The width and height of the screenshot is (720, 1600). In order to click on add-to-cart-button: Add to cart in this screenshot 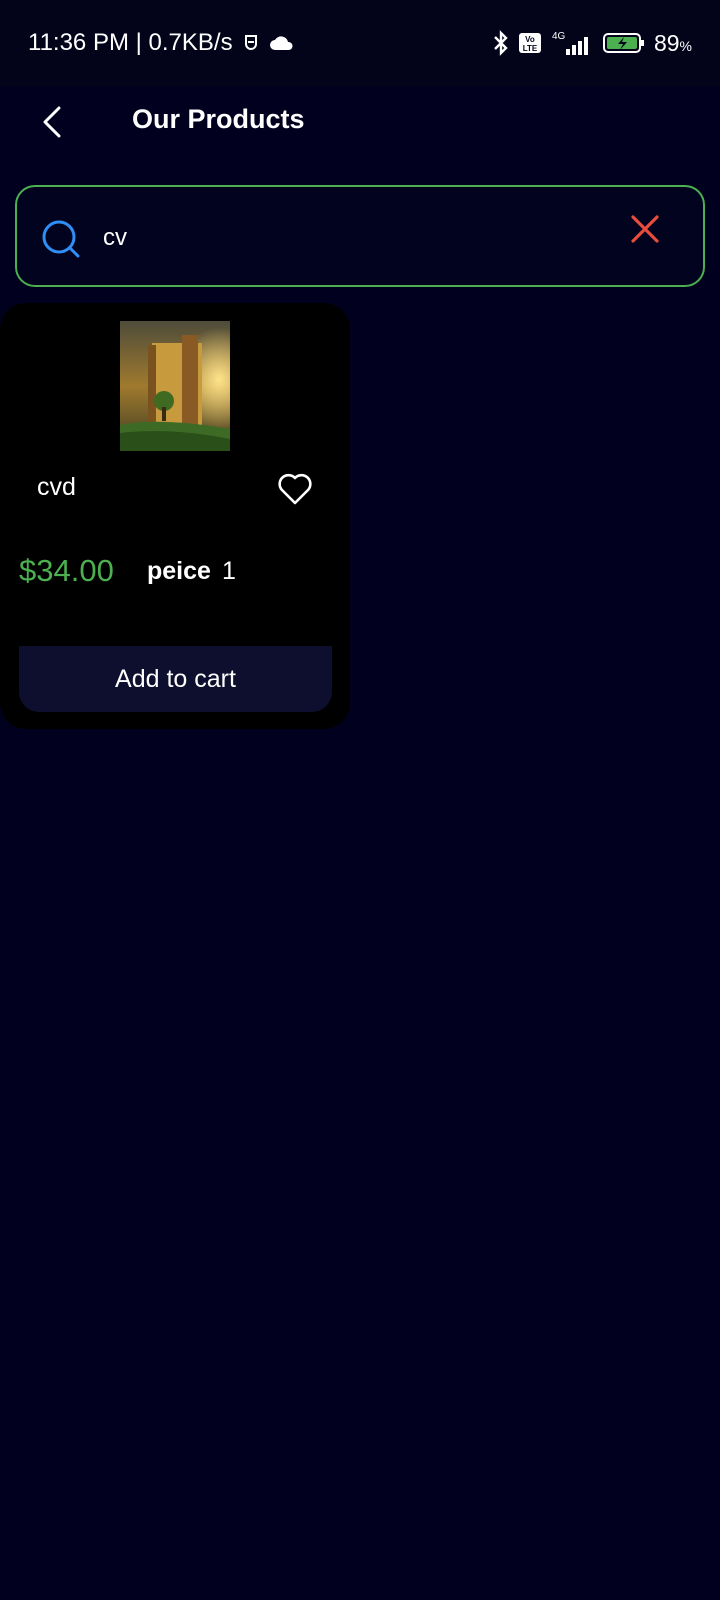, I will do `click(175, 679)`.